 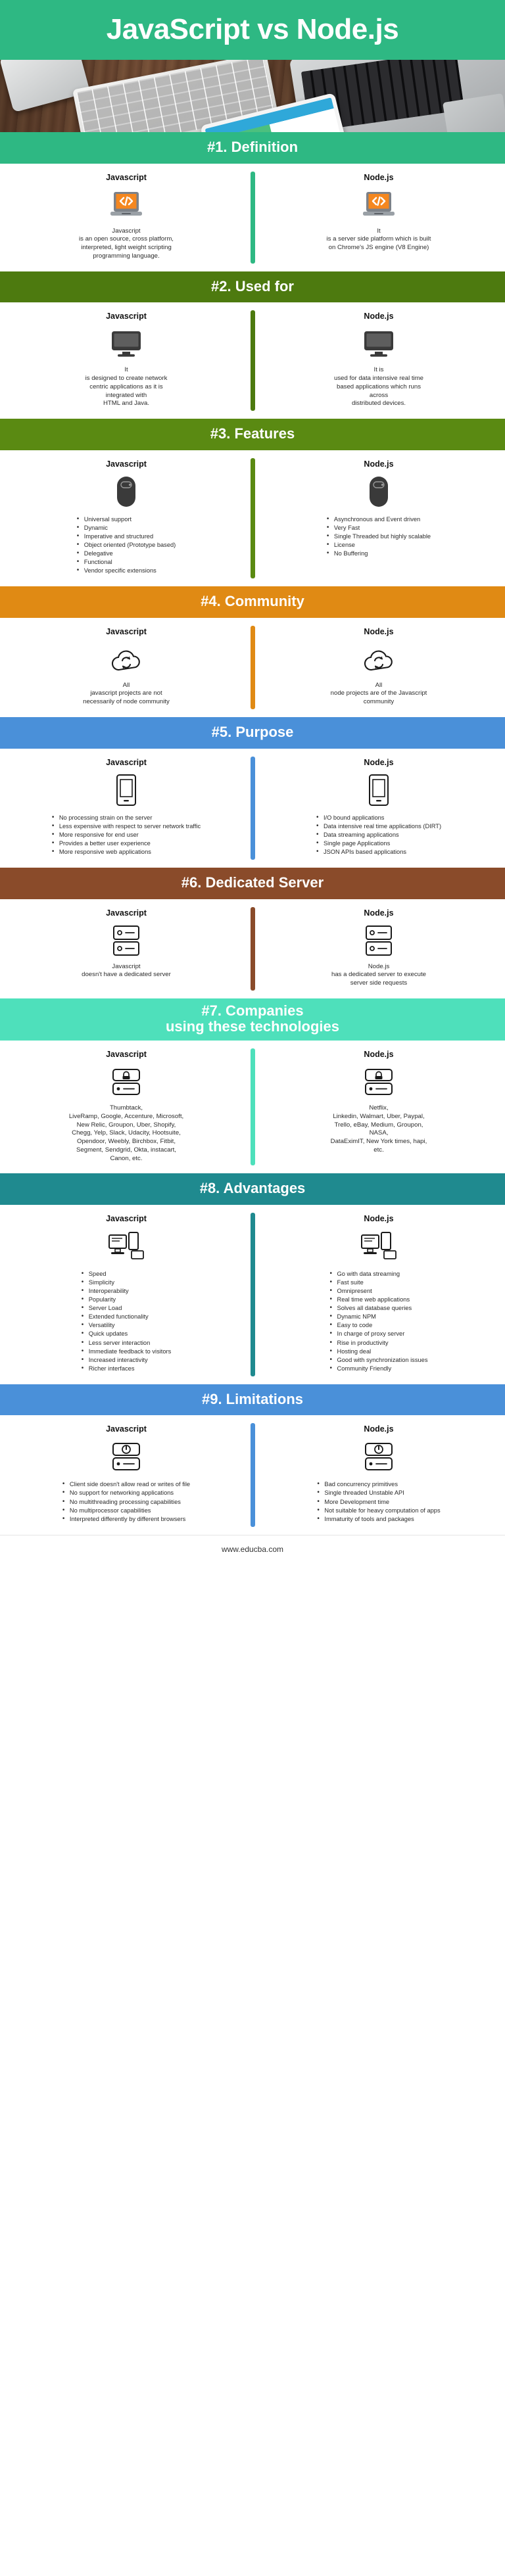 What do you see at coordinates (127, 851) in the screenshot?
I see `list-item: More responsive web applications` at bounding box center [127, 851].